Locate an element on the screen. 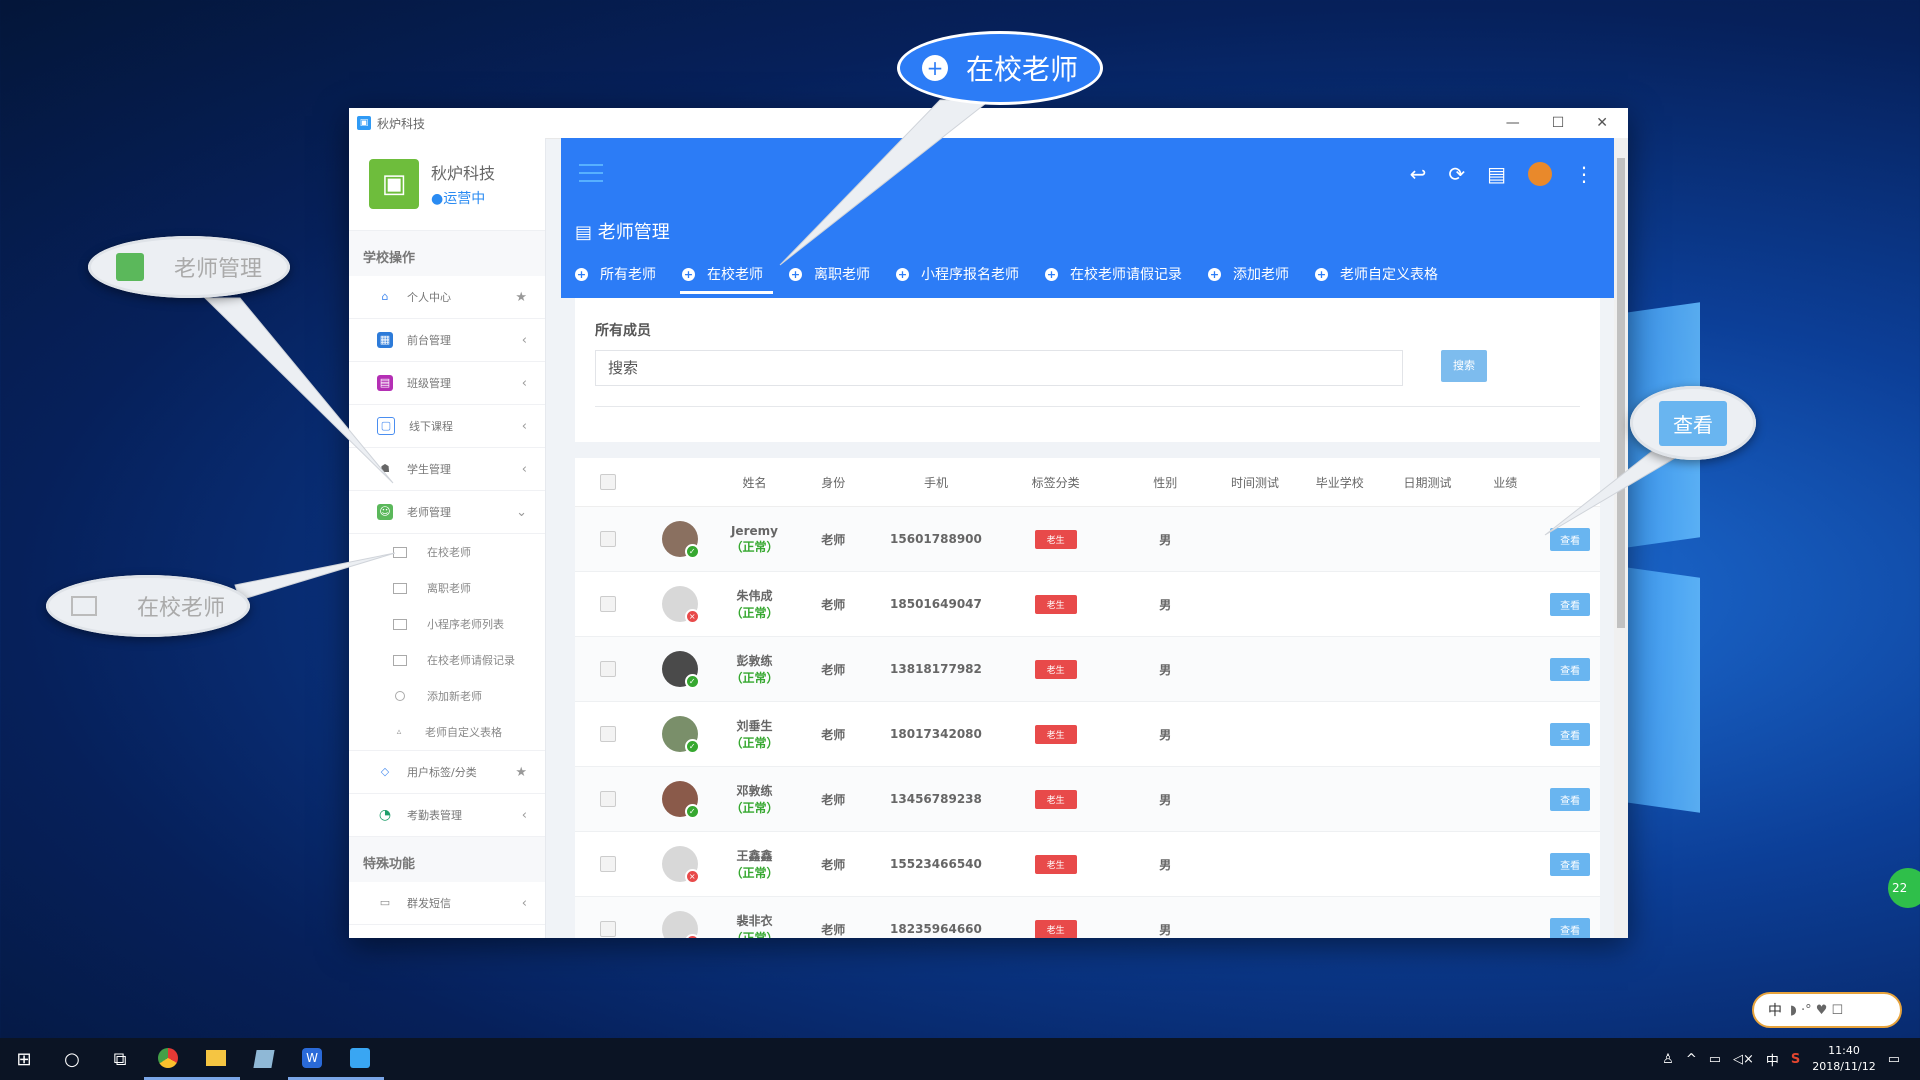  ime-mode: 中 is located at coordinates (1775, 1011).